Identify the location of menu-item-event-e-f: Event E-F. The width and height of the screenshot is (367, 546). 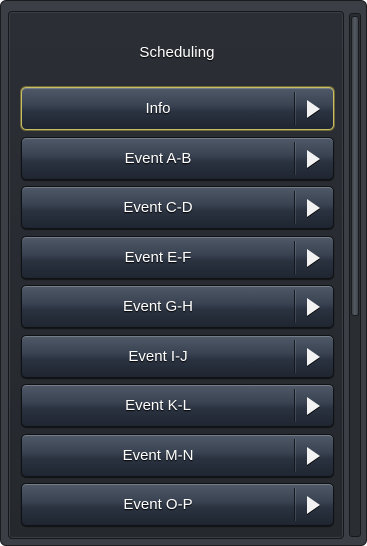
(177, 257).